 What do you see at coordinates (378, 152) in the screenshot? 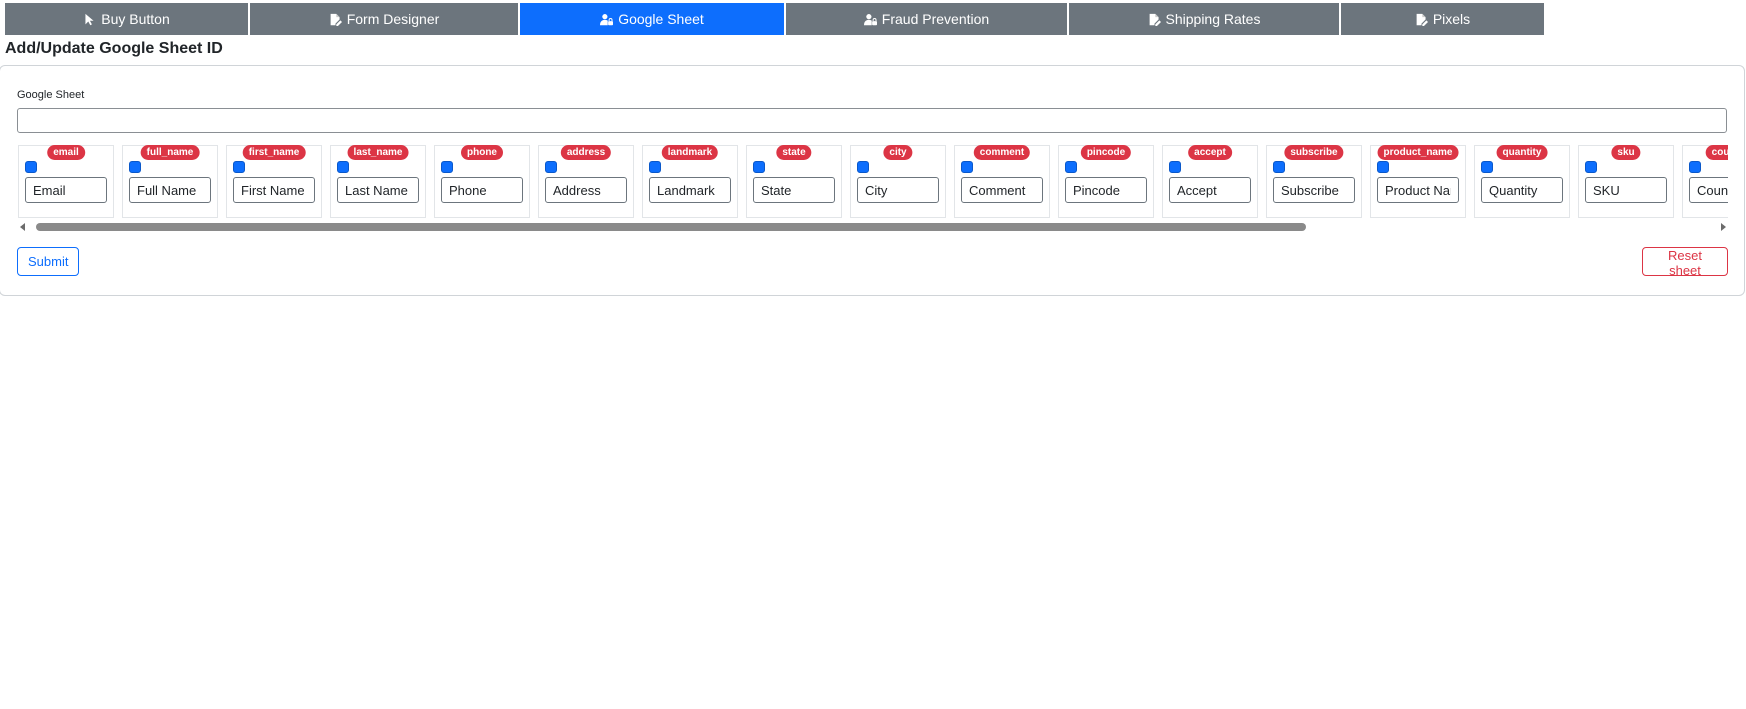
I see `field-key-badge: last_name` at bounding box center [378, 152].